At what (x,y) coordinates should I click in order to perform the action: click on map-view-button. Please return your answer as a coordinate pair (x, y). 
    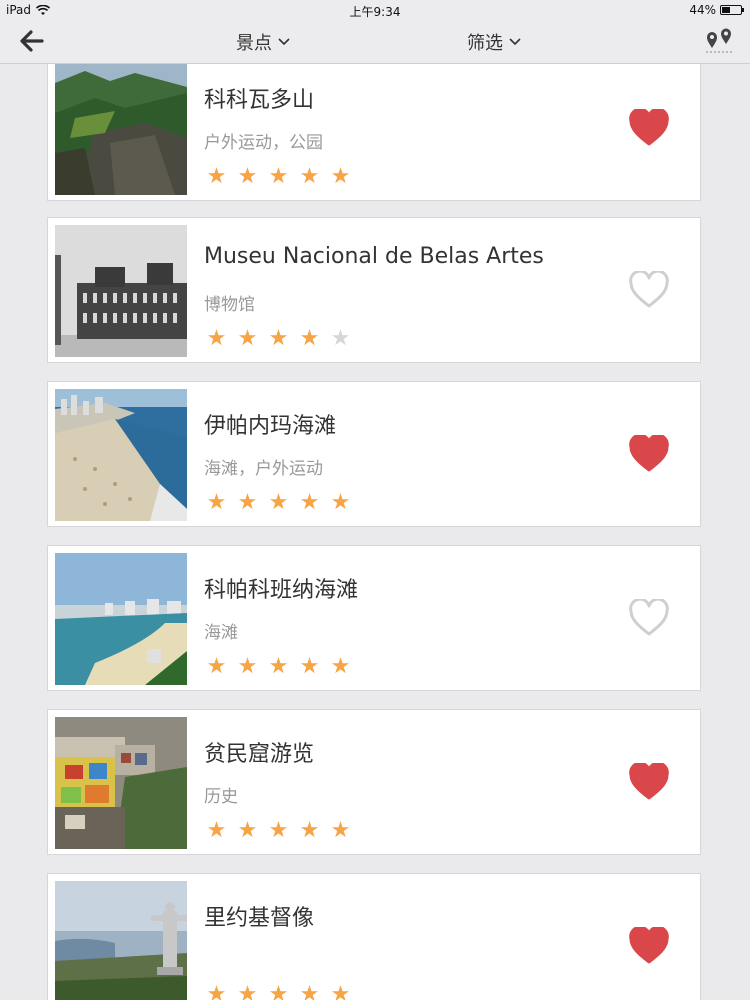
    Looking at the image, I should click on (719, 41).